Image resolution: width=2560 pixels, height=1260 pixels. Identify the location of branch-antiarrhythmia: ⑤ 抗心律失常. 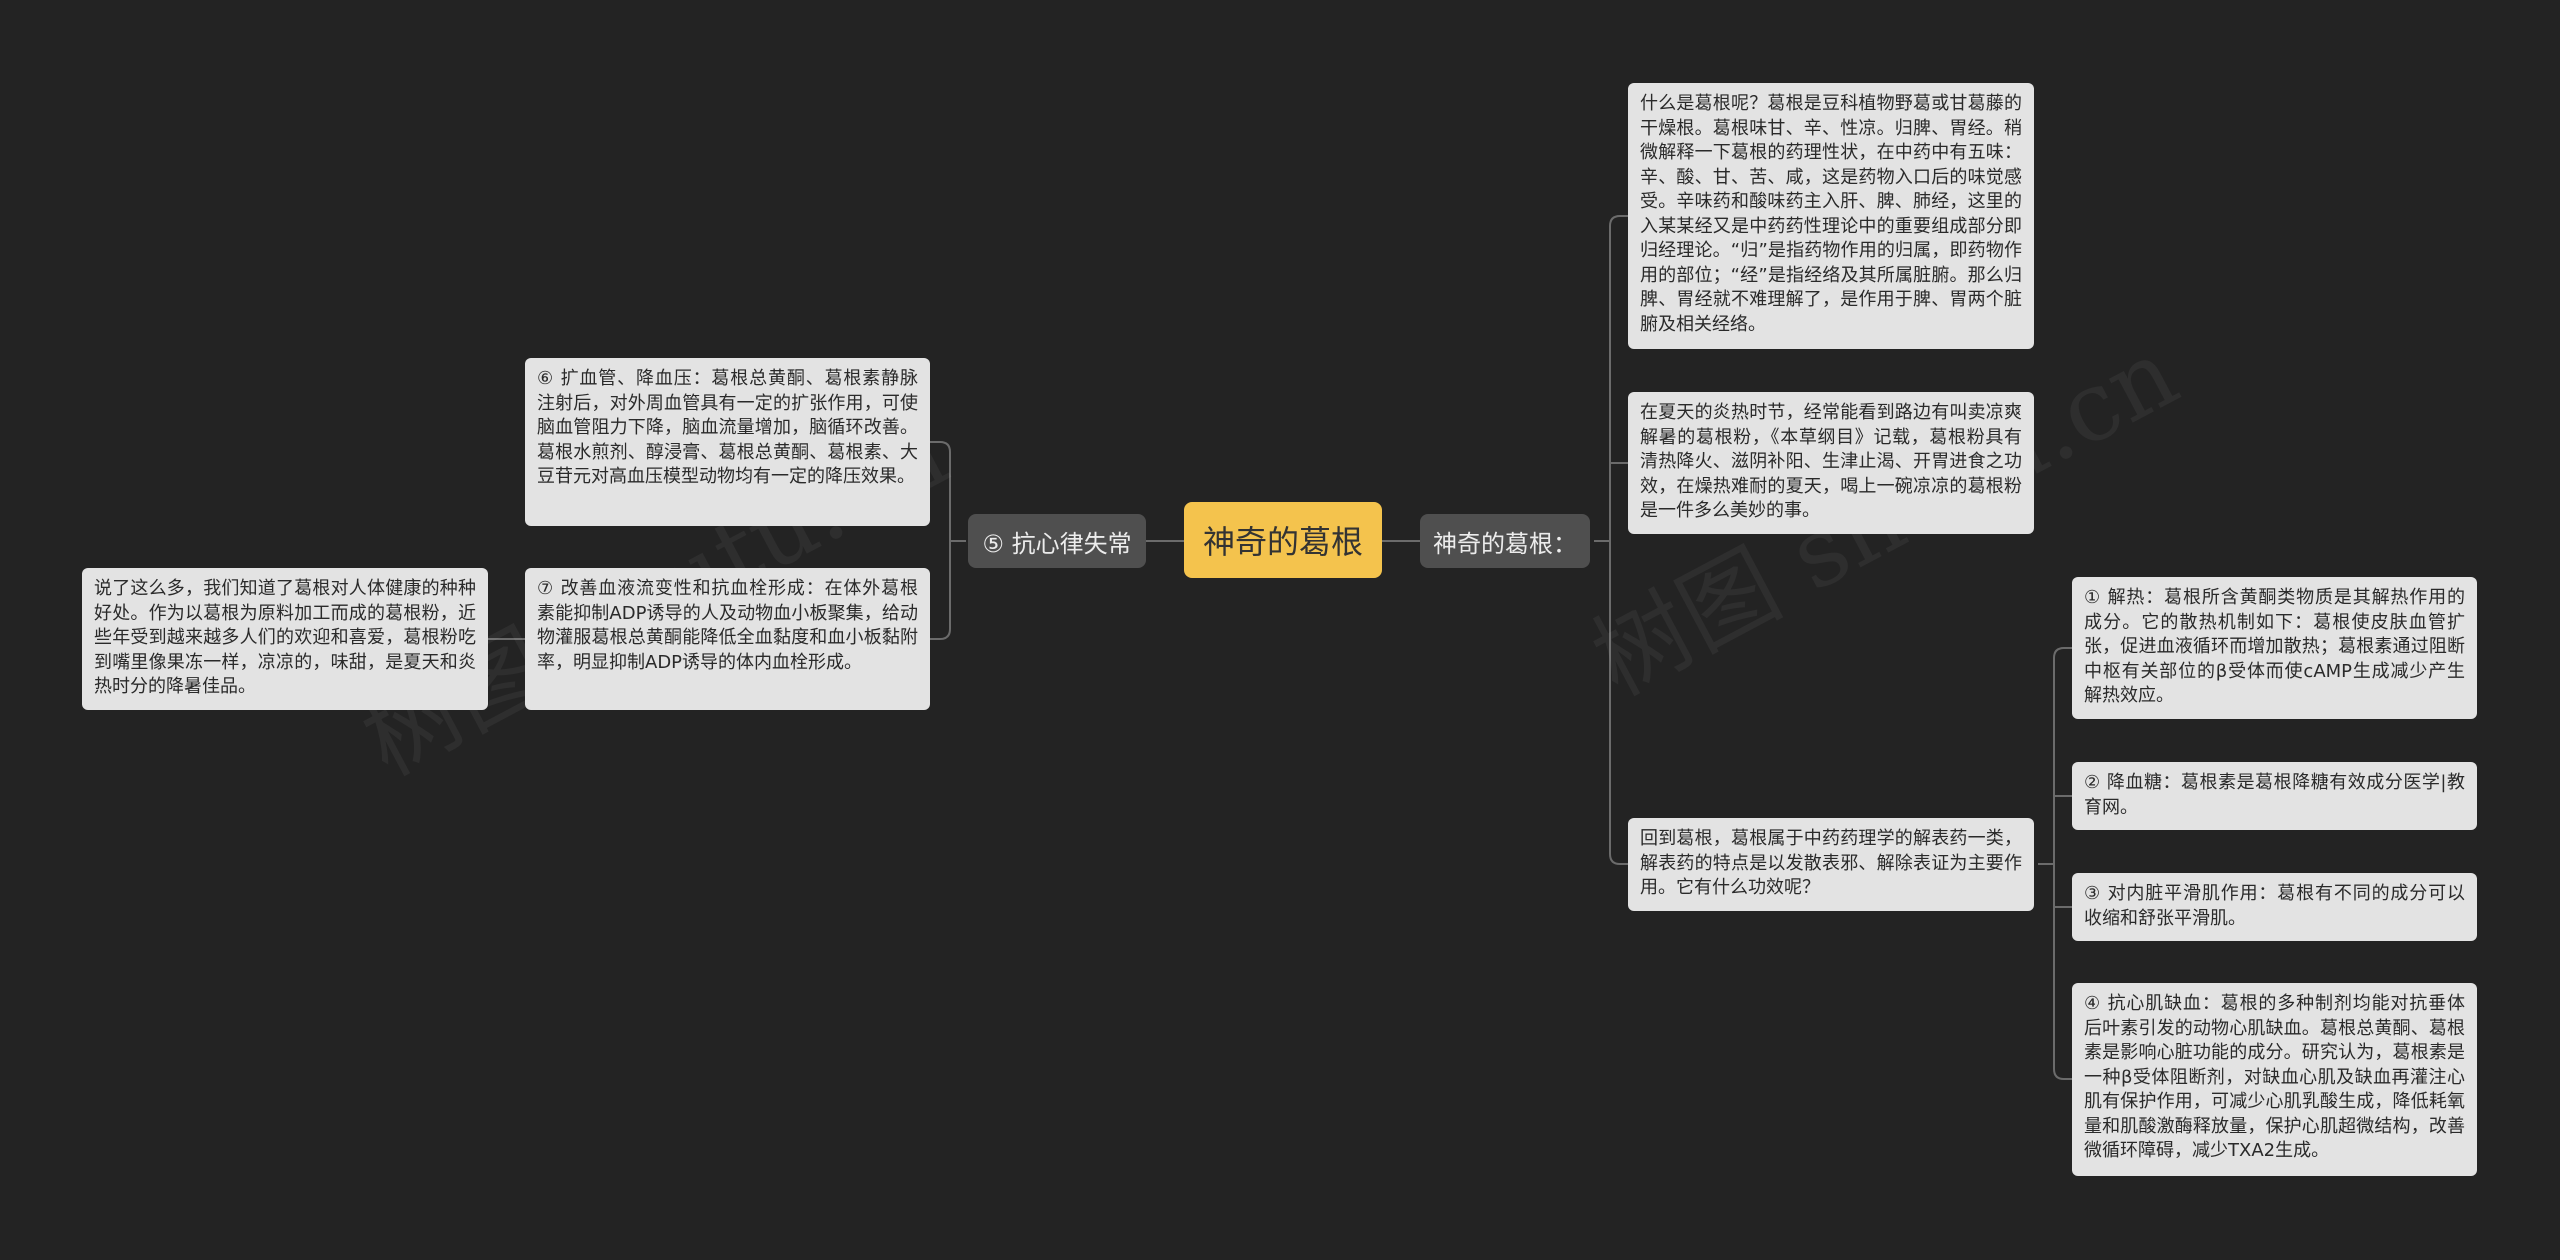
(1057, 541).